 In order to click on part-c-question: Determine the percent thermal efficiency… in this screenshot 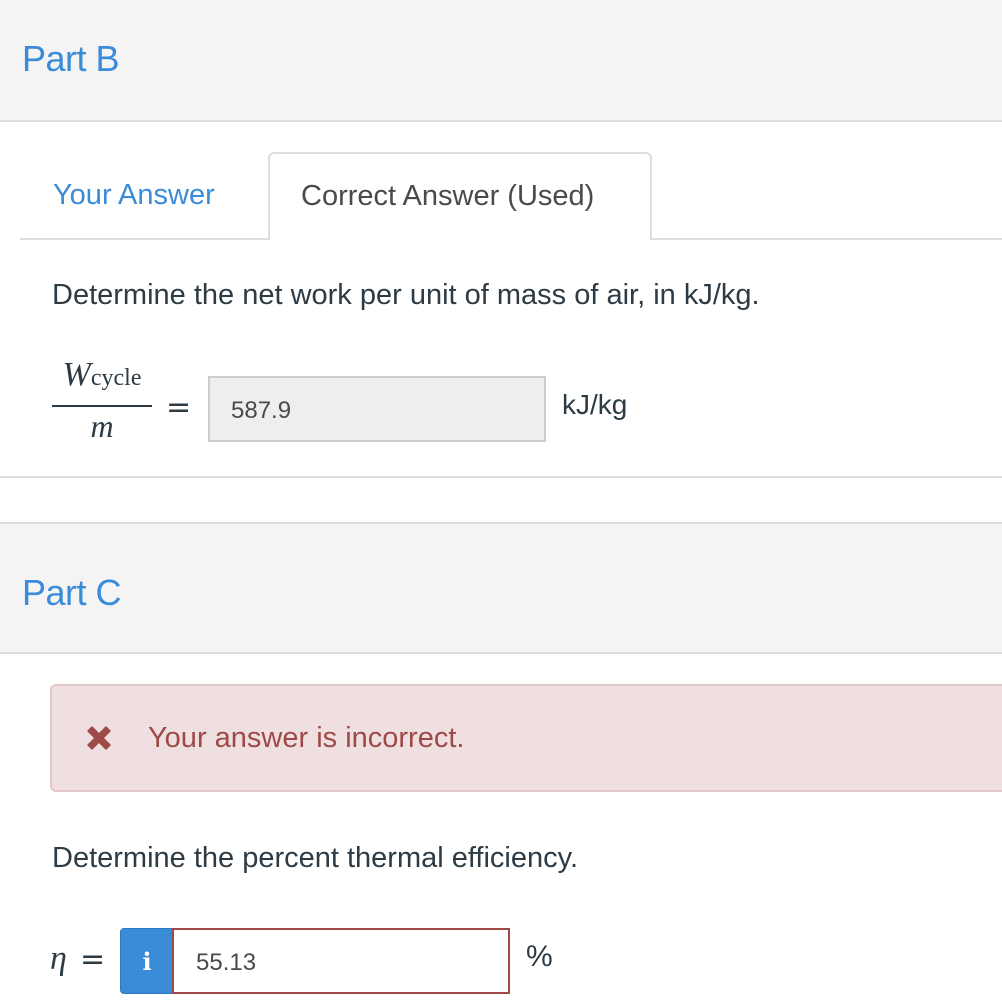, I will do `click(315, 858)`.